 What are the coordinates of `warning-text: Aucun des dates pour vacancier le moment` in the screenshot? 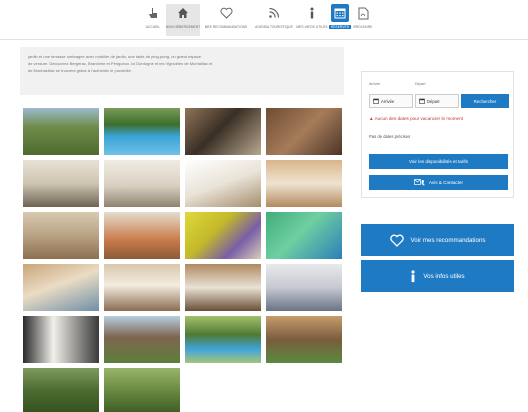 It's located at (418, 118).